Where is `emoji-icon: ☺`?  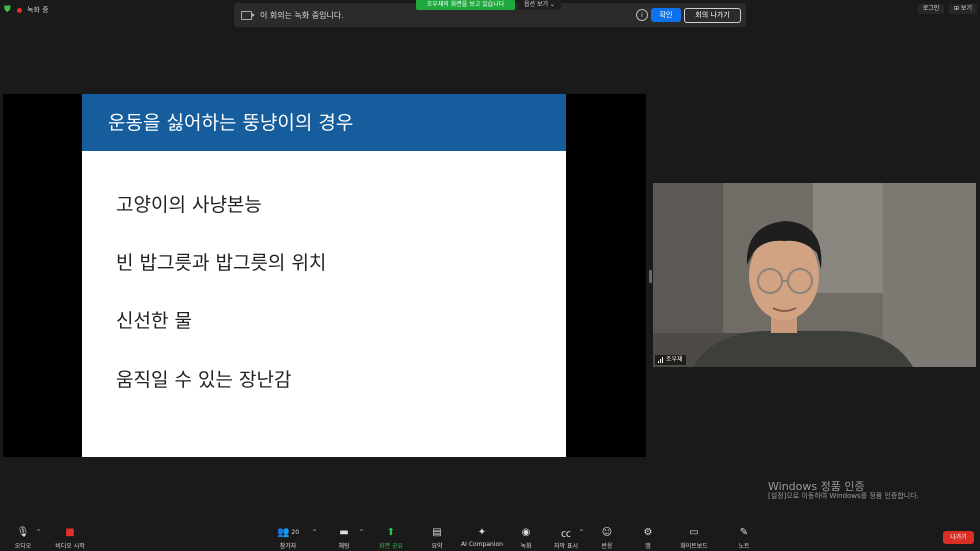
emoji-icon: ☺ is located at coordinates (607, 532).